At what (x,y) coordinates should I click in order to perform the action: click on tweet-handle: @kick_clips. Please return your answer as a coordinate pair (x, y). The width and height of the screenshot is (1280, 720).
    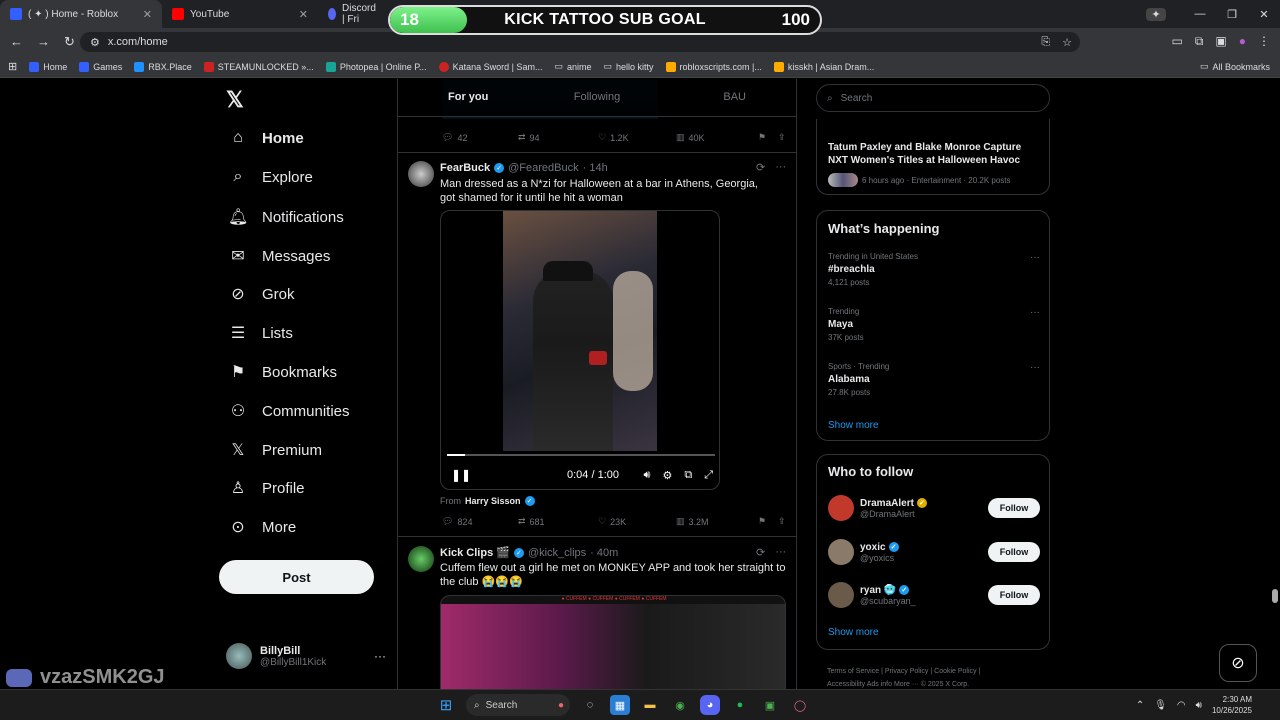
    Looking at the image, I should click on (557, 553).